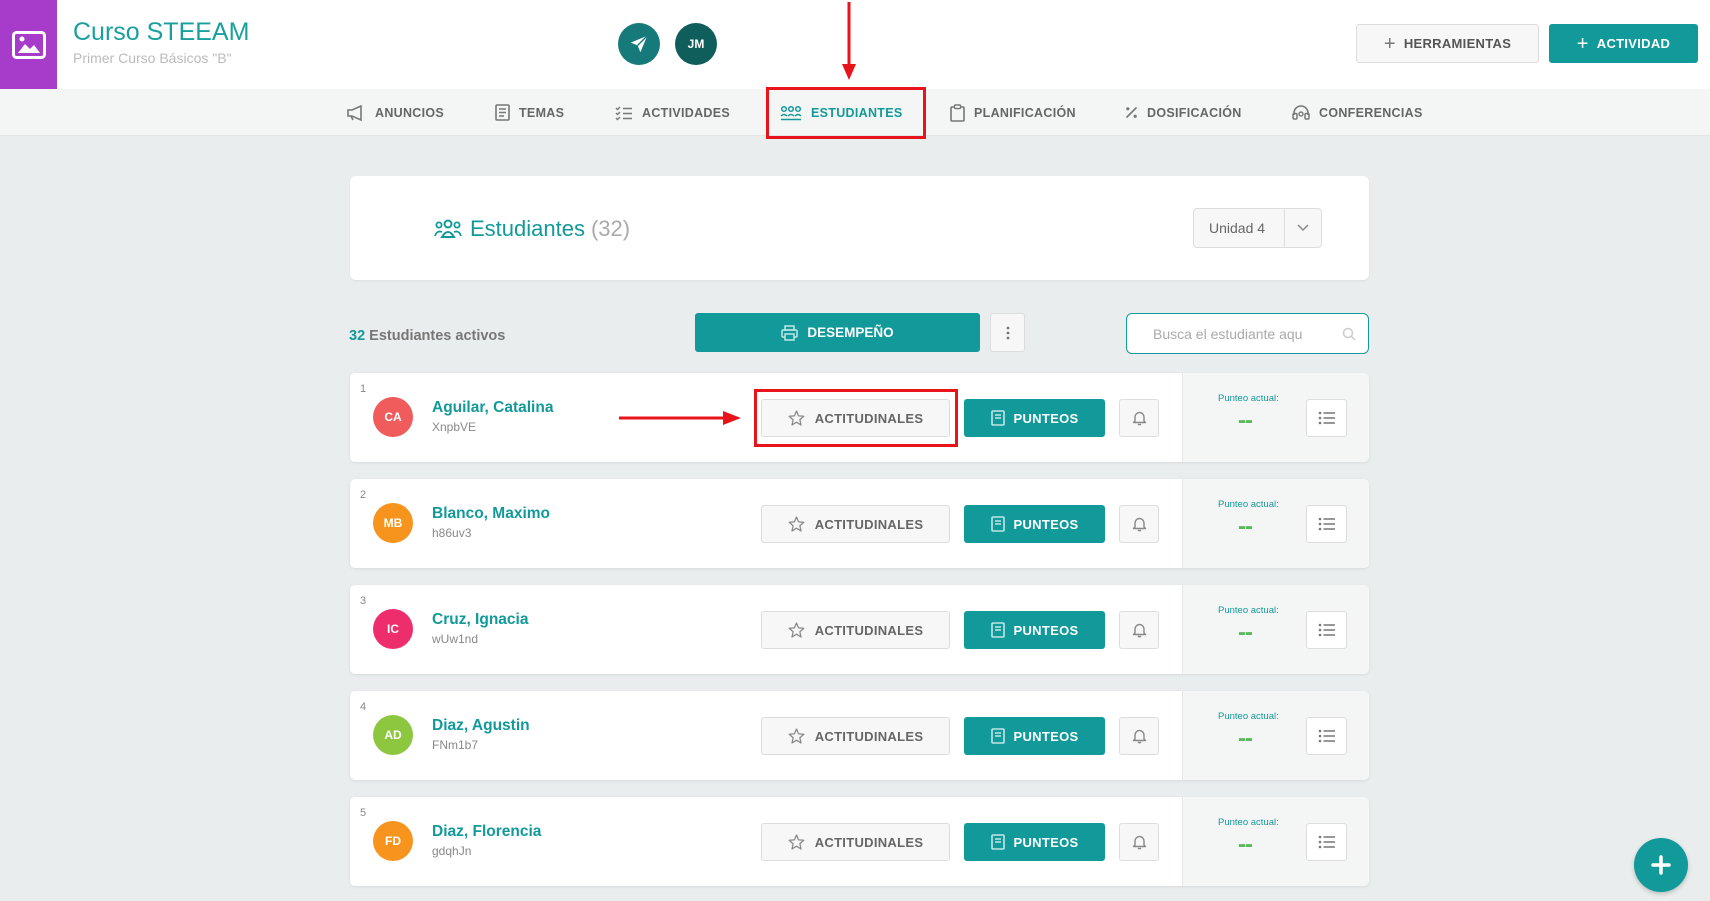 The image size is (1710, 901). I want to click on user-avatar: JM, so click(696, 44).